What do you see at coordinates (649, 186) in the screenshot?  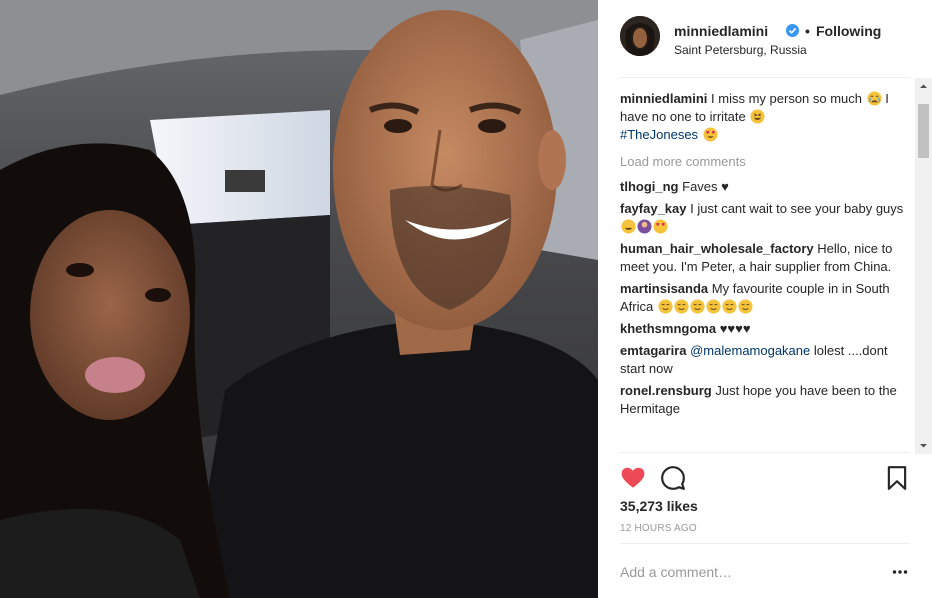 I see `comment-username: tlhogi_ng` at bounding box center [649, 186].